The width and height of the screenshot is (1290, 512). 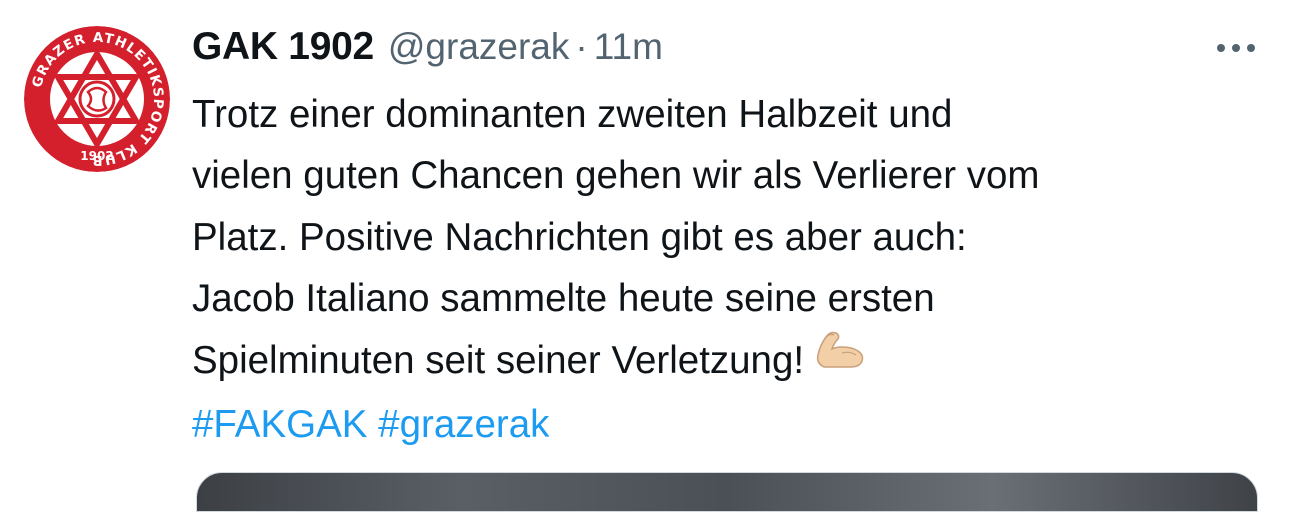 What do you see at coordinates (727, 424) in the screenshot?
I see `hashtags: #FAKGAK #grazerak` at bounding box center [727, 424].